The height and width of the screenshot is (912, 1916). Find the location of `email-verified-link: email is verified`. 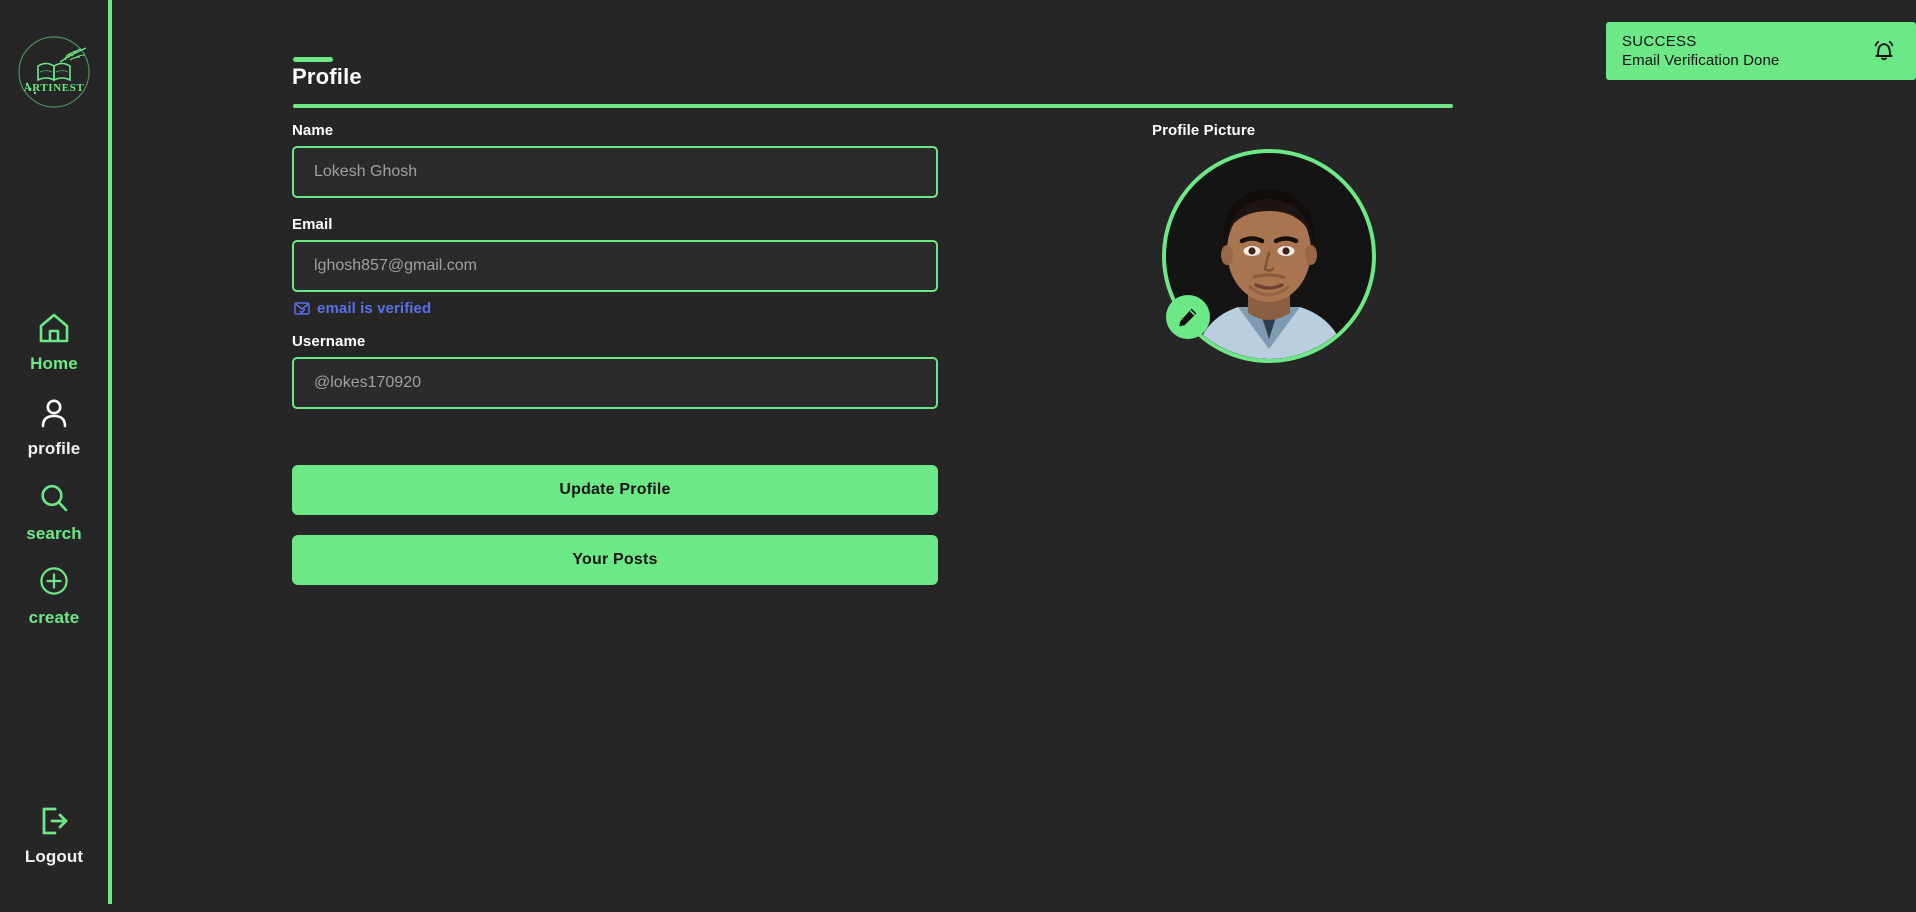

email-verified-link: email is verified is located at coordinates (362, 308).